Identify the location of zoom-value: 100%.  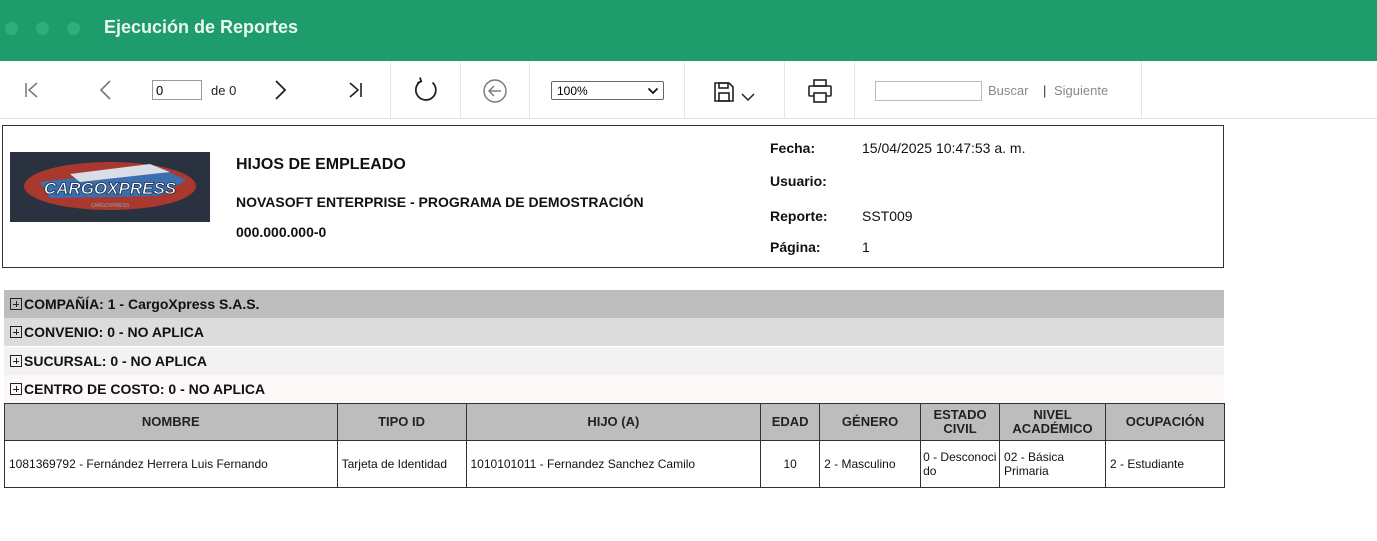
(572, 90).